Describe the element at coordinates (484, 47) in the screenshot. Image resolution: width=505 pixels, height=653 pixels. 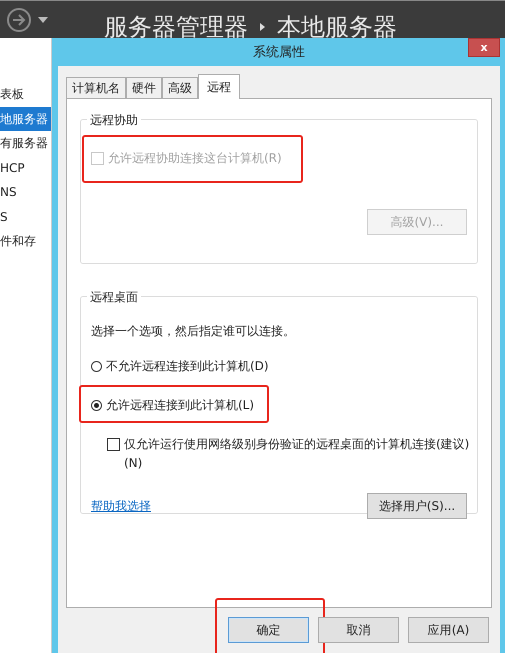
I see `close-button: x` at that location.